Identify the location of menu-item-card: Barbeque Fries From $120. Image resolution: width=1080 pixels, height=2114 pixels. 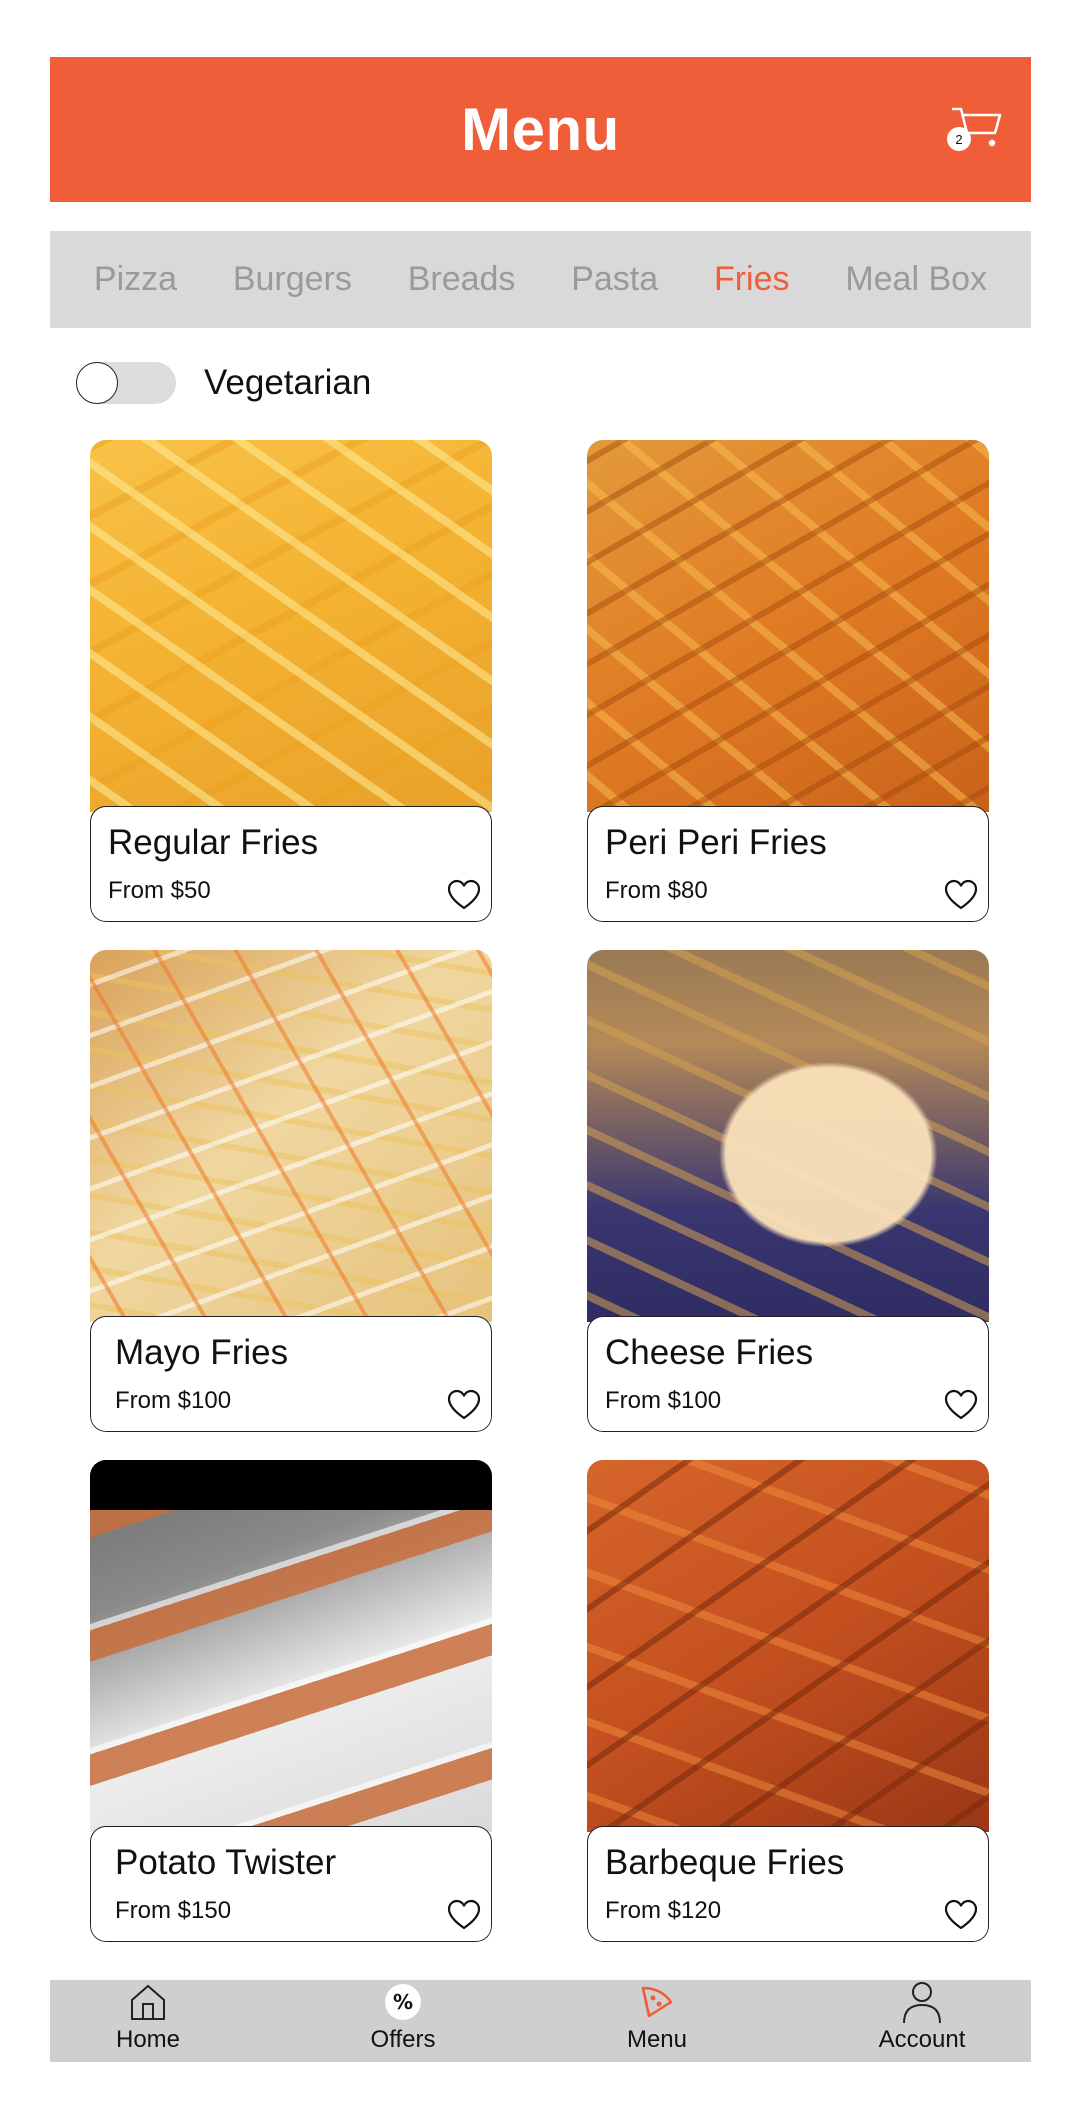
(788, 1701).